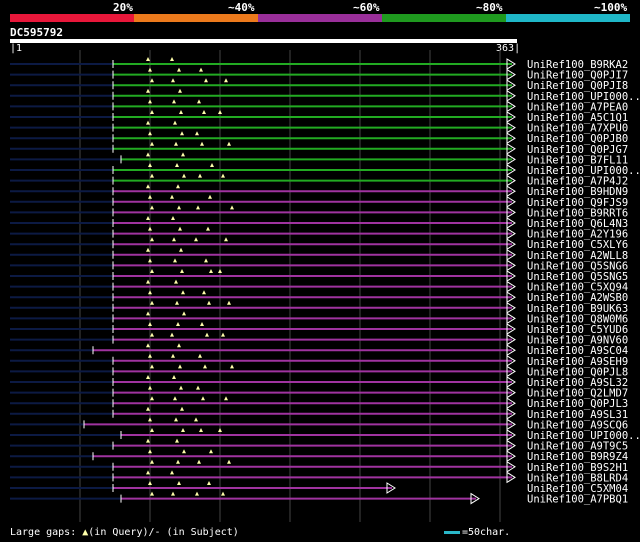  Describe the element at coordinates (46, 532) in the screenshot. I see `large-gaps-label: Large gaps:` at that location.